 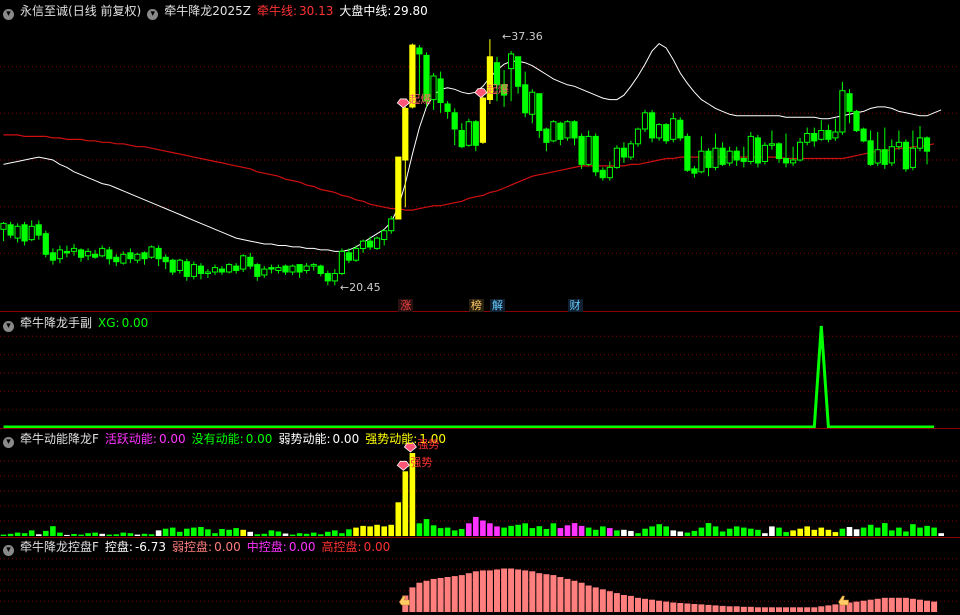 I want to click on event-badge-cai: 财, so click(x=575, y=305).